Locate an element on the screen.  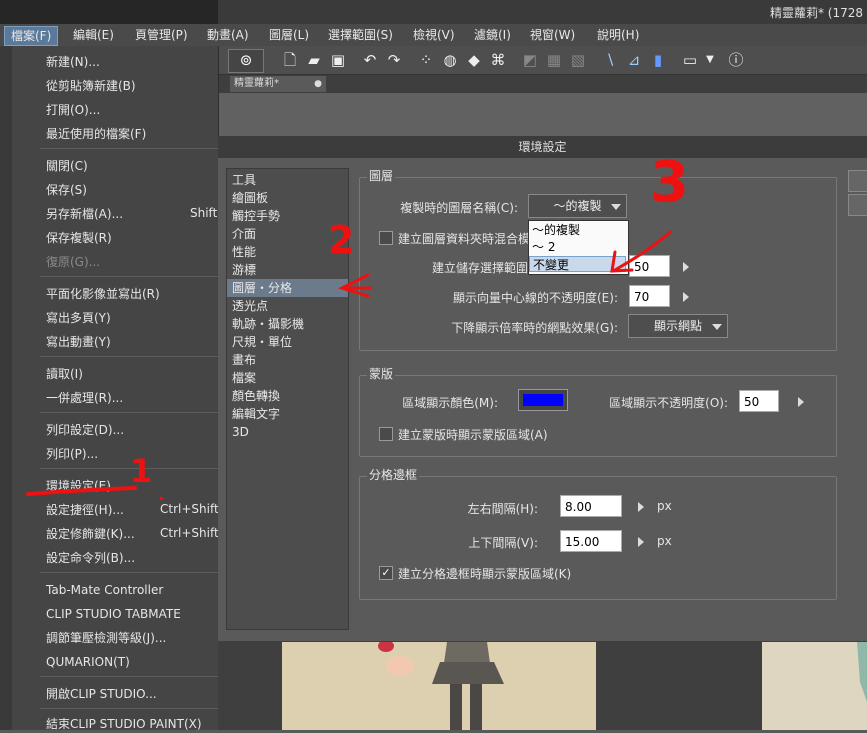
annotation-number-2: 2 is located at coordinates (341, 240).